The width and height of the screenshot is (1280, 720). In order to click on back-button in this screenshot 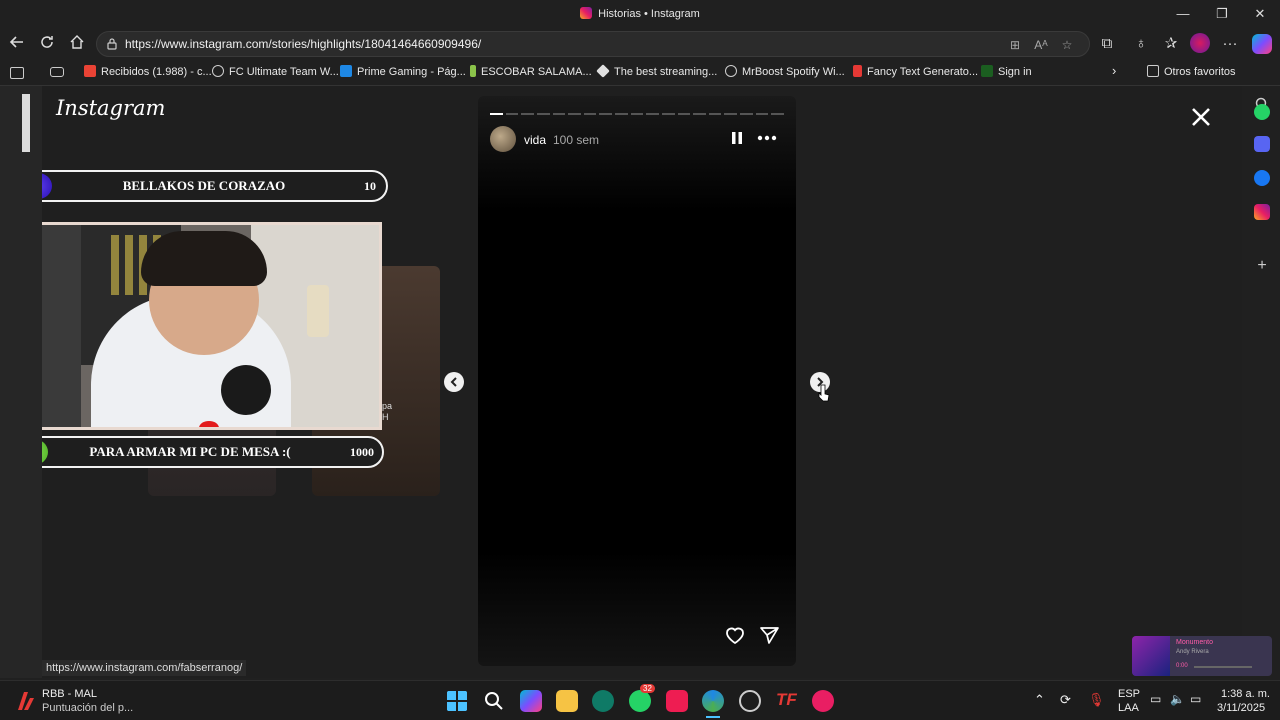, I will do `click(17, 44)`.